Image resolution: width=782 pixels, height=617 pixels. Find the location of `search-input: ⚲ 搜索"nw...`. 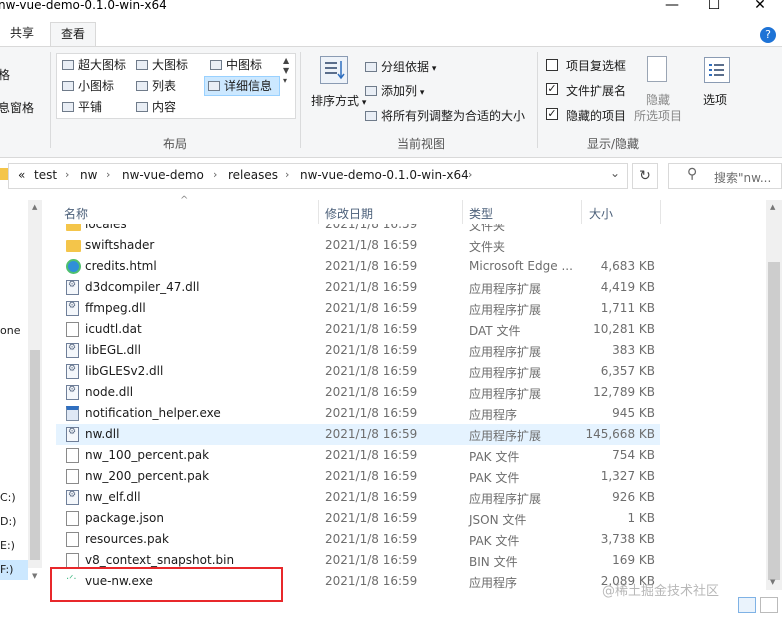

search-input: ⚲ 搜索"nw... is located at coordinates (725, 176).